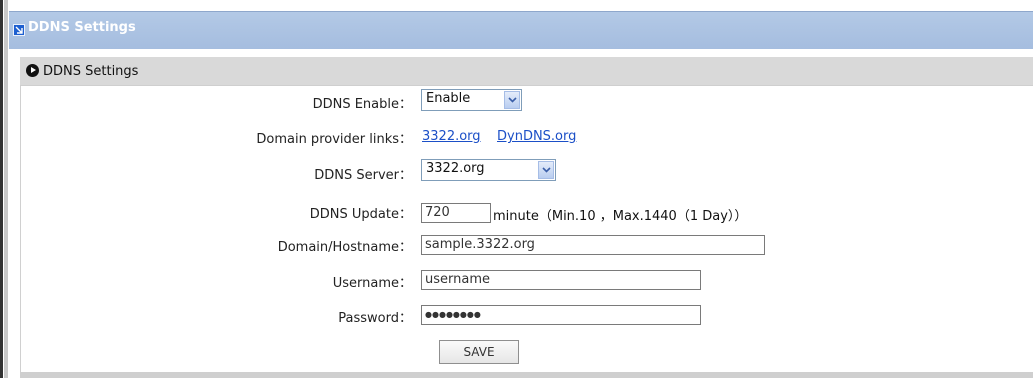 This screenshot has width=1033, height=378. Describe the element at coordinates (536, 136) in the screenshot. I see `link-dyndns: DynDNS.org` at that location.